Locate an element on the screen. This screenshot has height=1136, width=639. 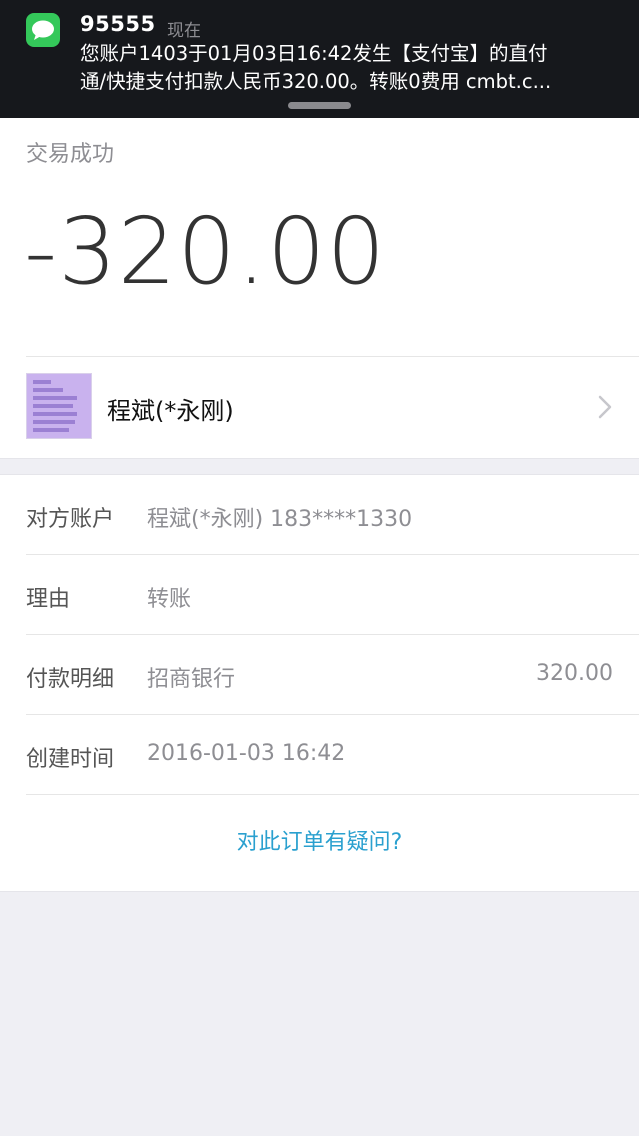
detail-value: 招商银行 is located at coordinates (191, 679).